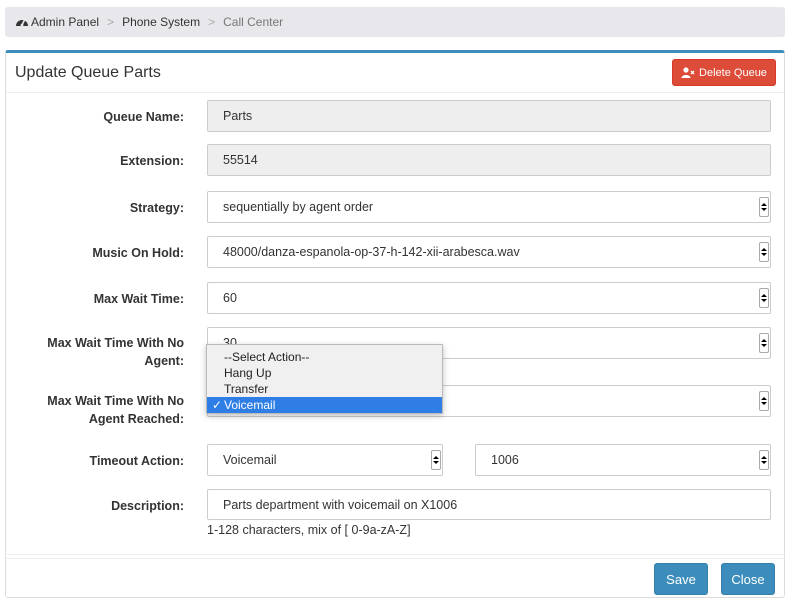  Describe the element at coordinates (395, 73) in the screenshot. I see `panel-header: Update Queue Parts Delete Queue` at that location.